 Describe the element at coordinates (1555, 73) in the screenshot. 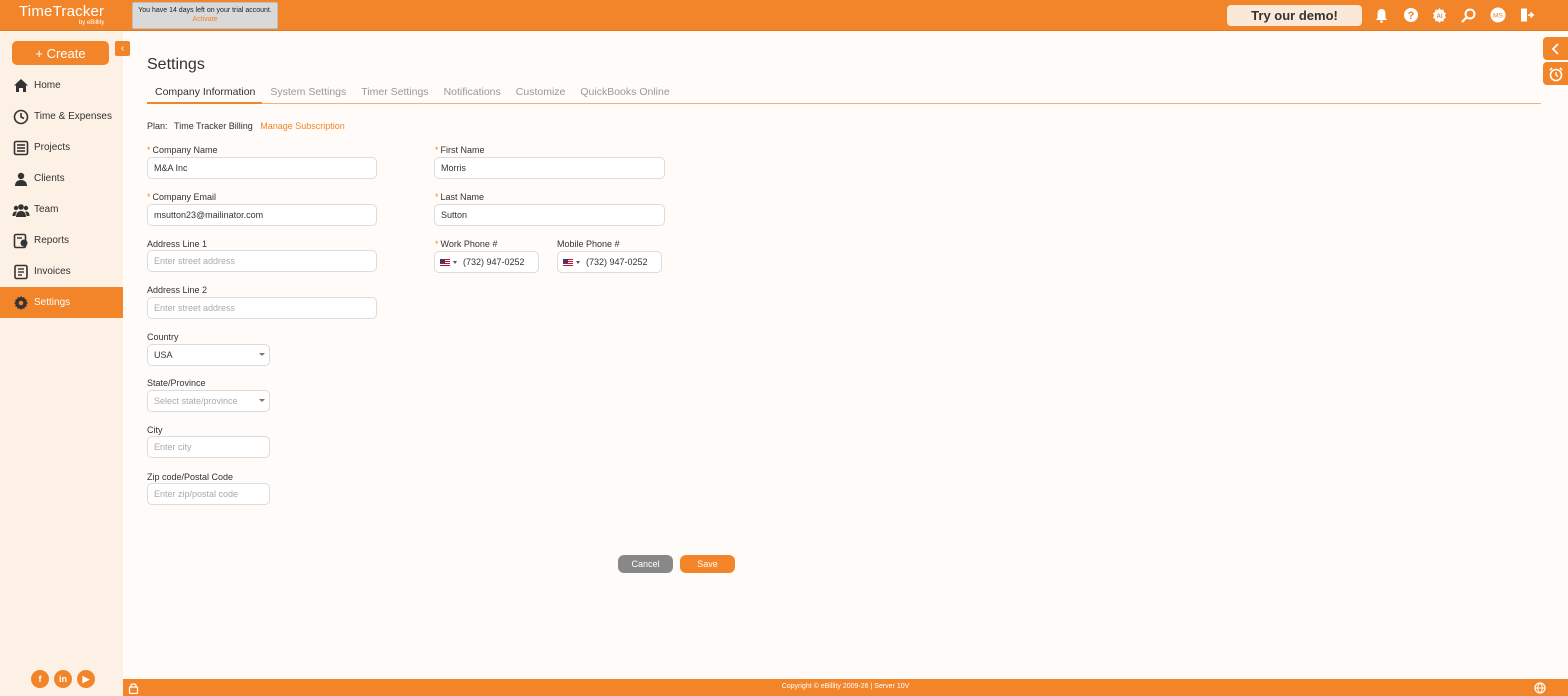

I see `timer-icon` at that location.